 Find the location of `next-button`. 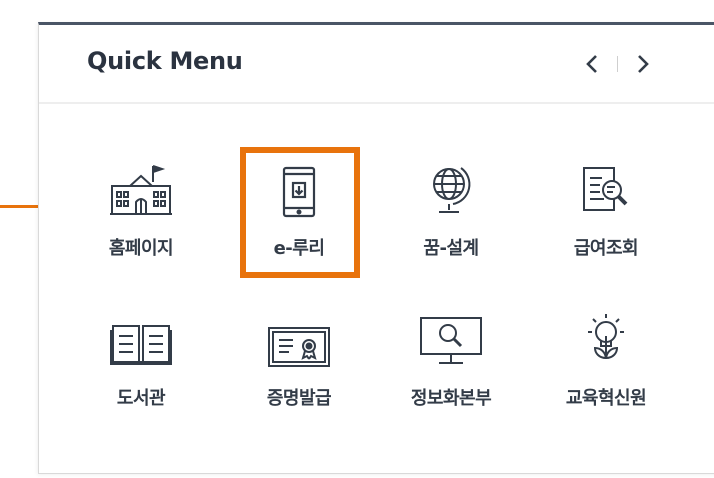

next-button is located at coordinates (643, 64).